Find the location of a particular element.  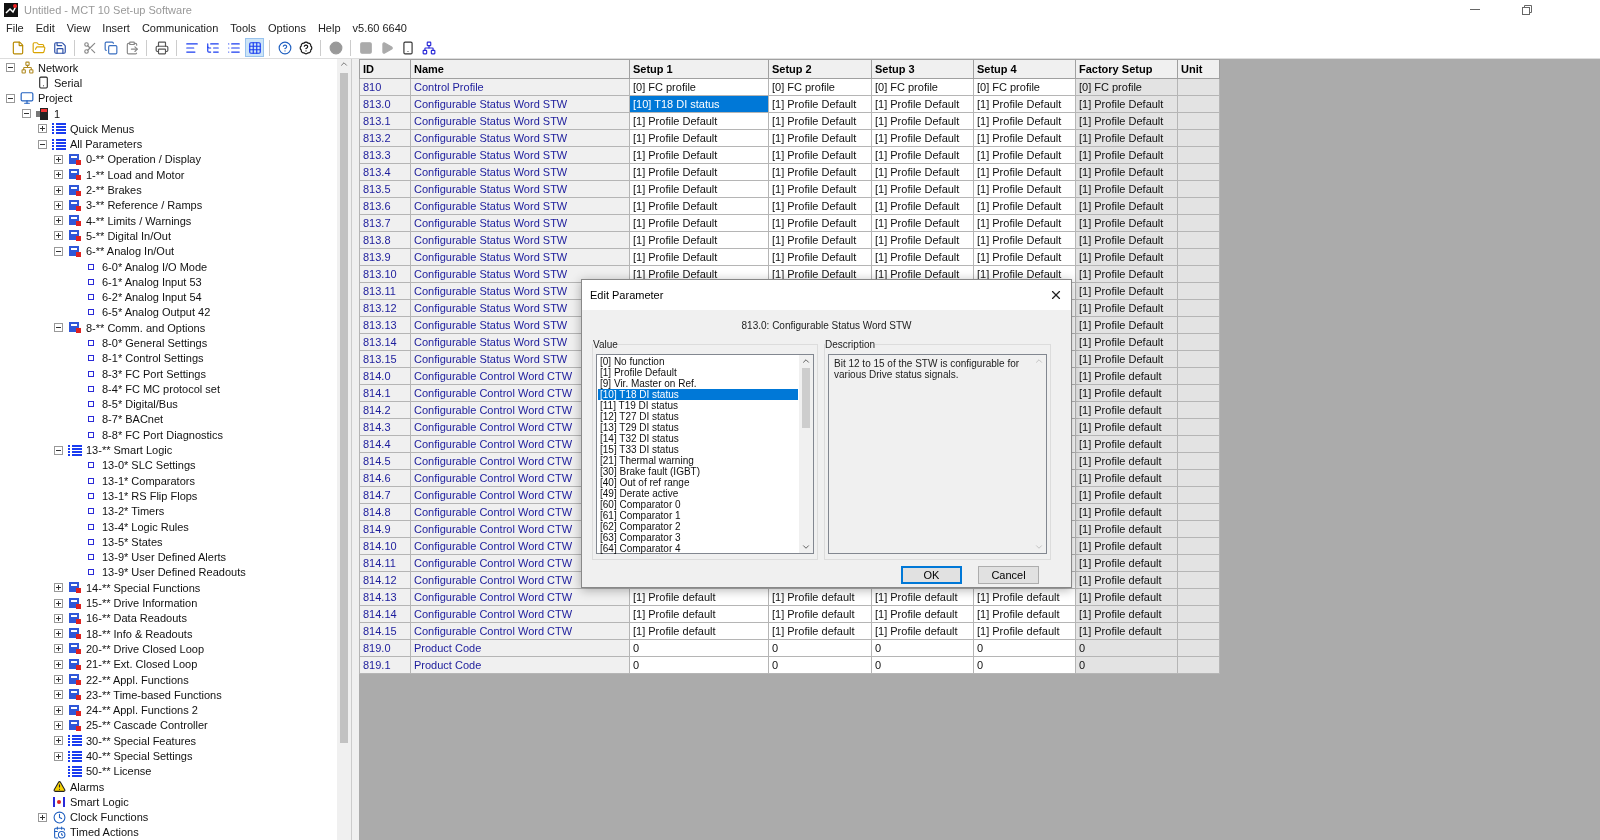

menu-item: Options is located at coordinates (287, 28).